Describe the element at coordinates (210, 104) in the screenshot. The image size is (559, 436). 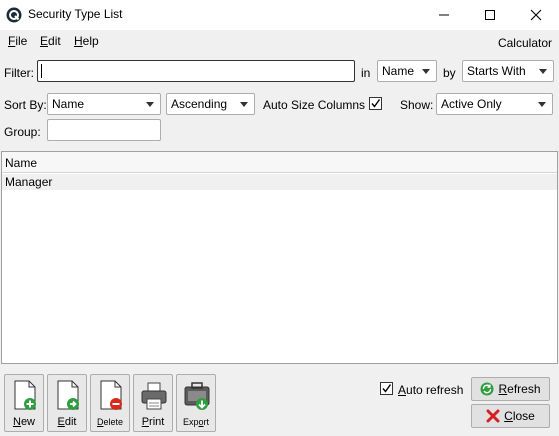
I see `sort-direction-select: Ascending` at that location.